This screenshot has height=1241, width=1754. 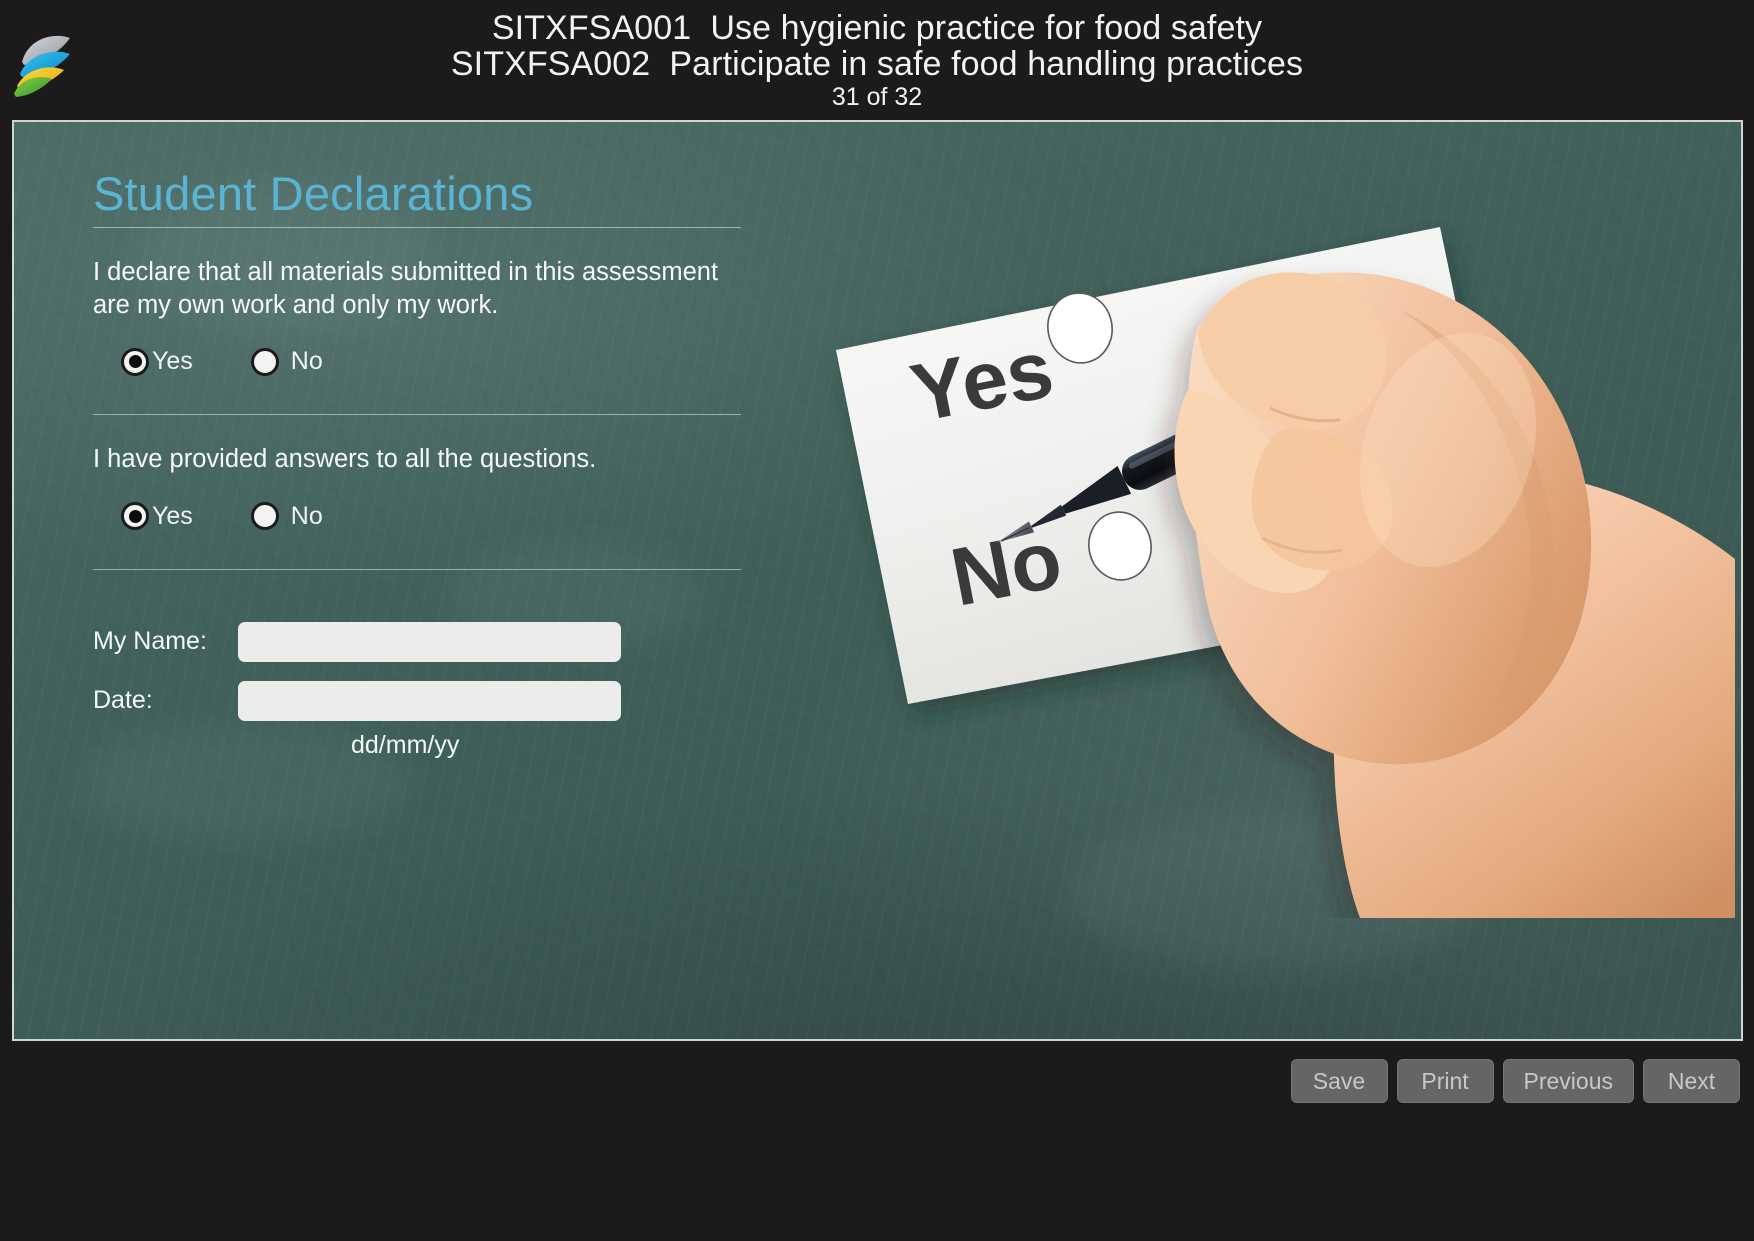 What do you see at coordinates (1339, 1081) in the screenshot?
I see `save-button: Save` at bounding box center [1339, 1081].